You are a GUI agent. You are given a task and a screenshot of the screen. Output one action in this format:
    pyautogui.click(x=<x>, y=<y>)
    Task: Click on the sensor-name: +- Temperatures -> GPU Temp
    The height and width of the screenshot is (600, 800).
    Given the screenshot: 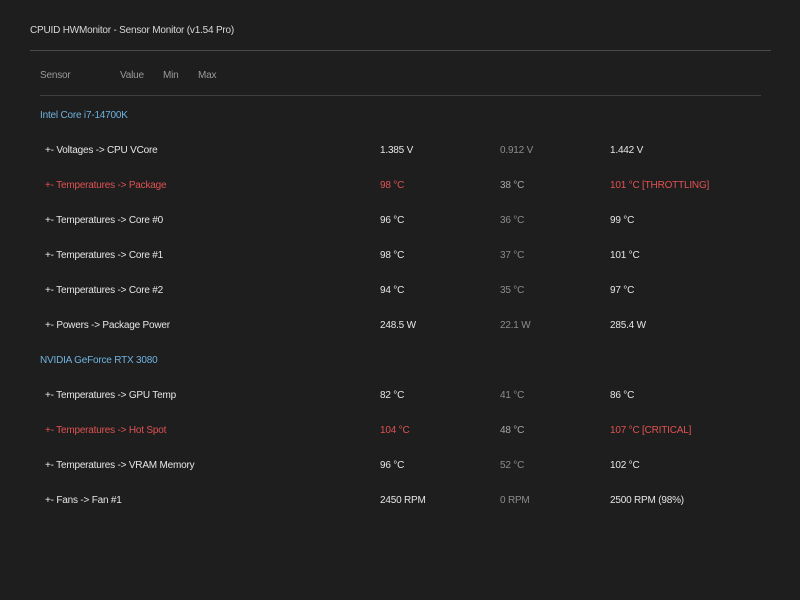 What is the action you would take?
    pyautogui.click(x=110, y=395)
    